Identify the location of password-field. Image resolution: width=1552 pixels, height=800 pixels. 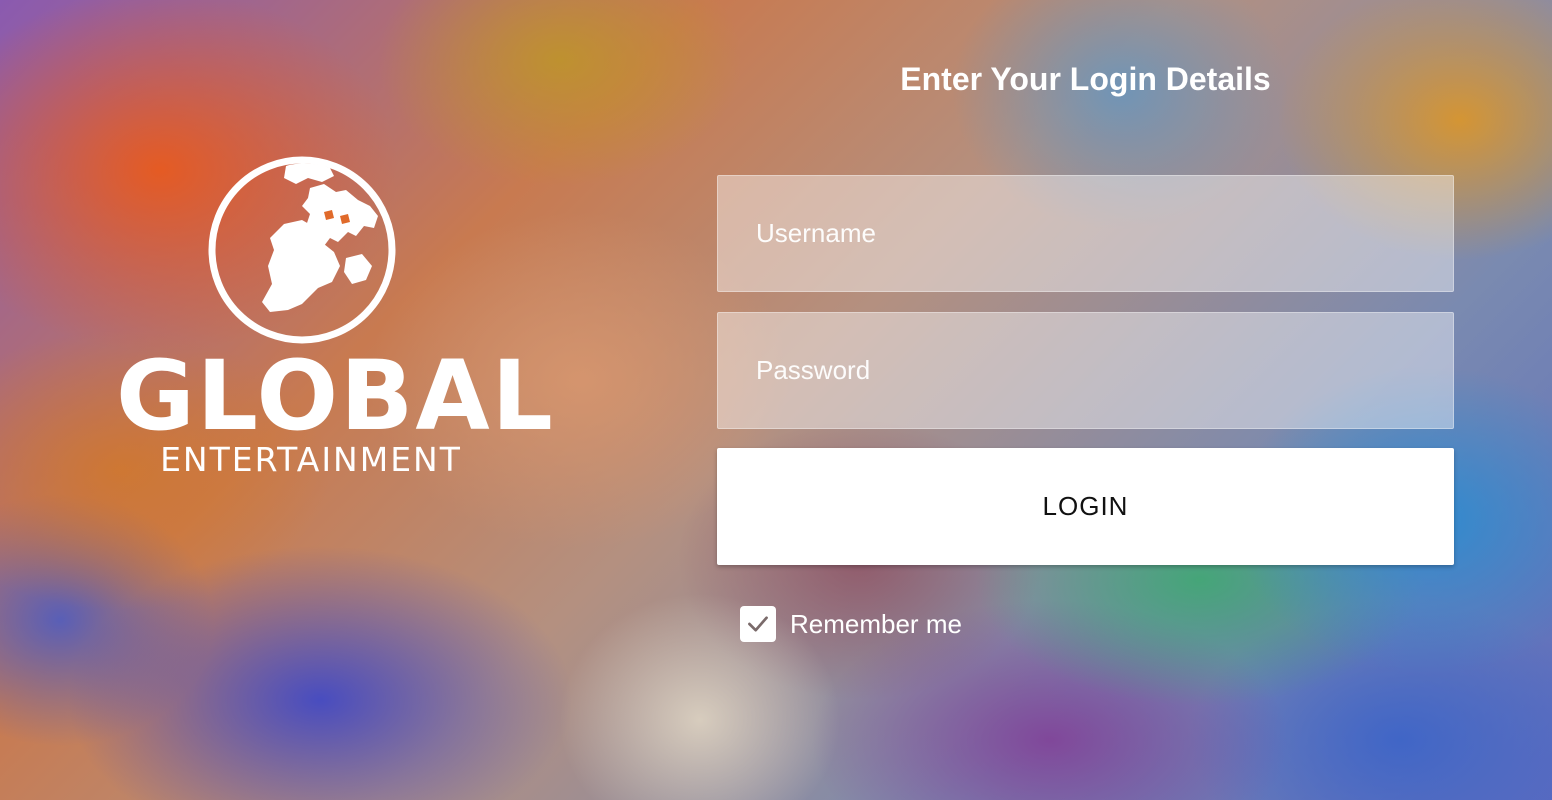
(1085, 370).